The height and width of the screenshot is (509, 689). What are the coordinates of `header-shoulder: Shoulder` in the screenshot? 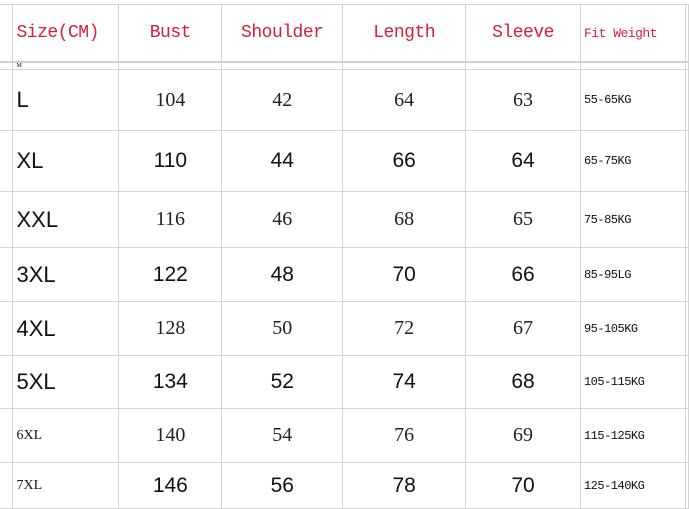 It's located at (282, 33).